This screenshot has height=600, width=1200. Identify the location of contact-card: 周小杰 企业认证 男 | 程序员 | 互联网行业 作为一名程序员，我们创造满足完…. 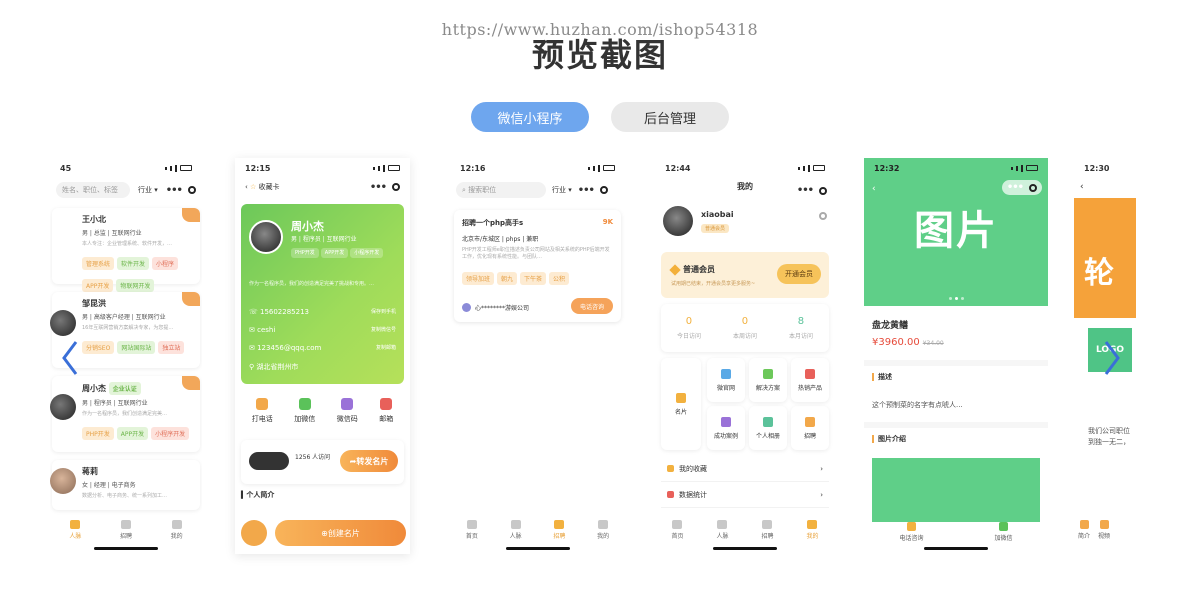
(125, 414).